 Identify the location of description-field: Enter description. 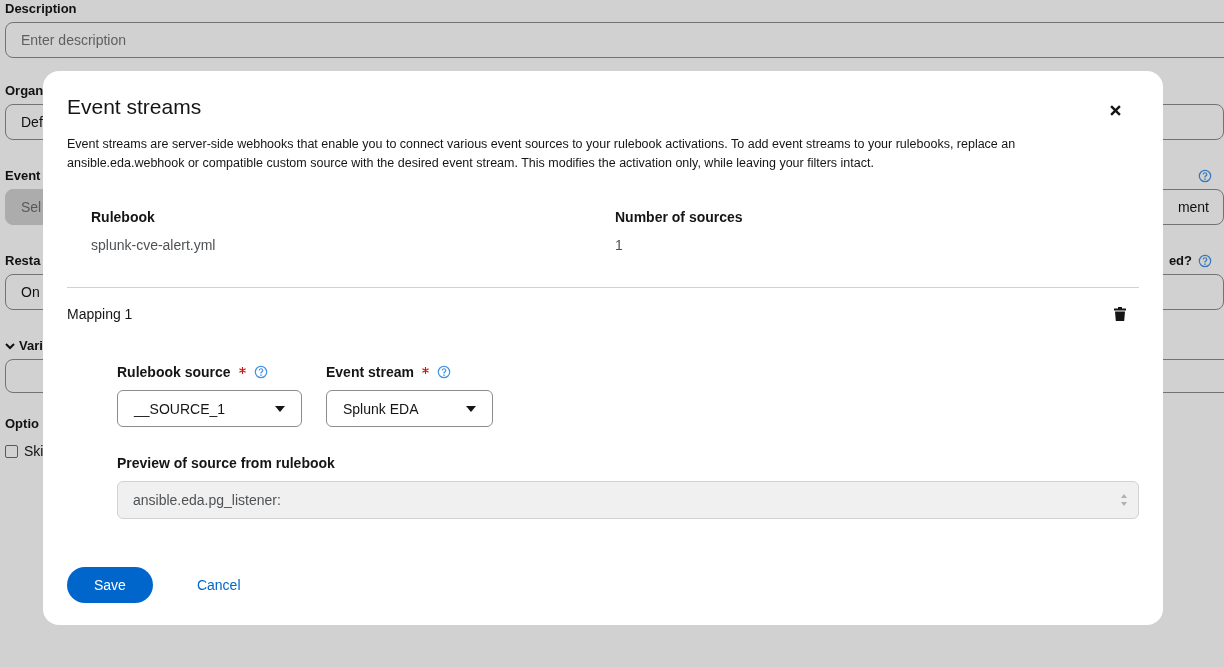
(614, 40).